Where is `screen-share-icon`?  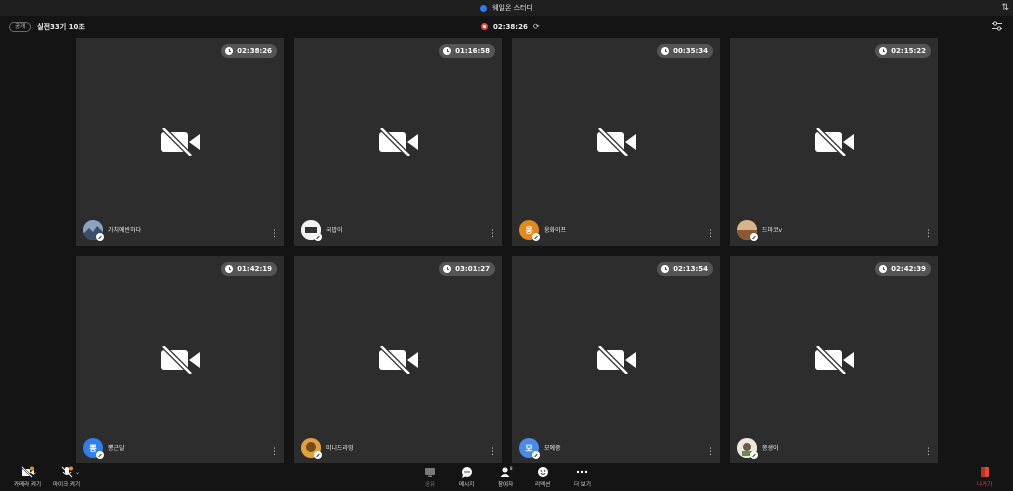 screen-share-icon is located at coordinates (430, 472).